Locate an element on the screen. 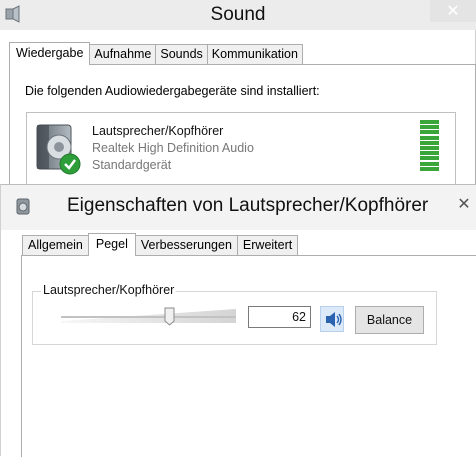 Image resolution: width=476 pixels, height=457 pixels. volume-slider-track is located at coordinates (148, 316).